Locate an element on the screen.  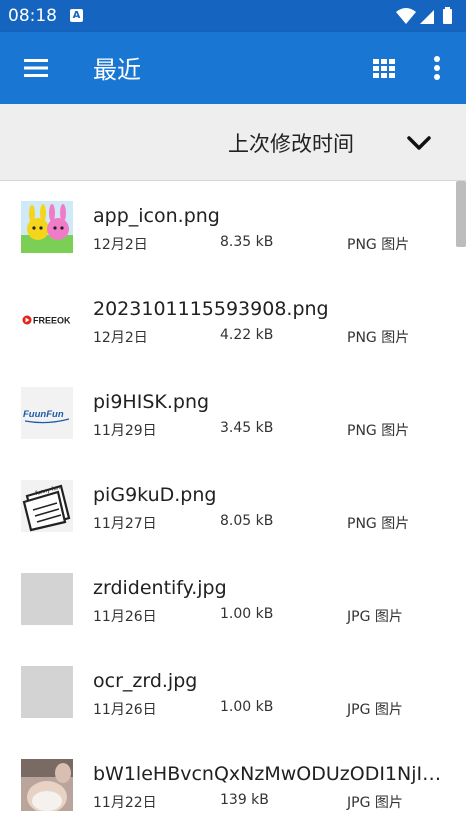
file-size: 139 kB is located at coordinates (244, 800).